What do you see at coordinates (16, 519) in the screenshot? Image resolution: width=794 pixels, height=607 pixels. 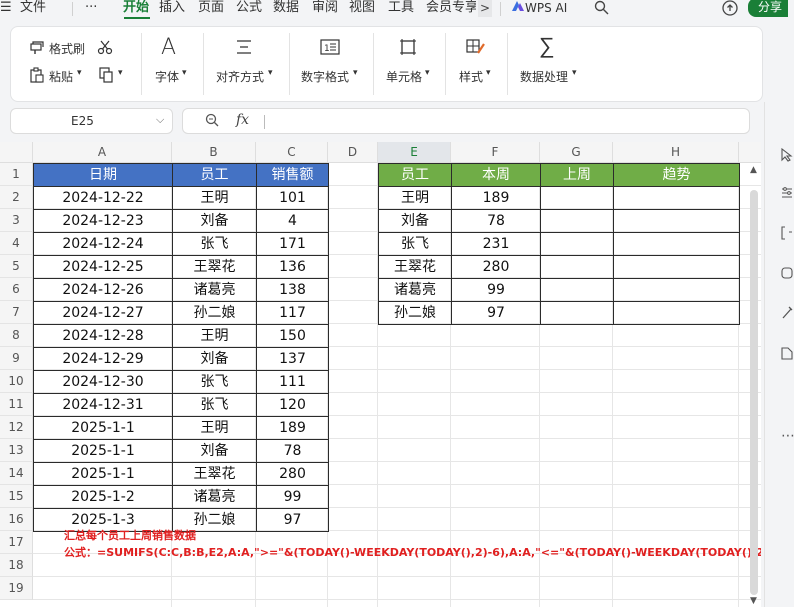 I see `row-header: 16` at bounding box center [16, 519].